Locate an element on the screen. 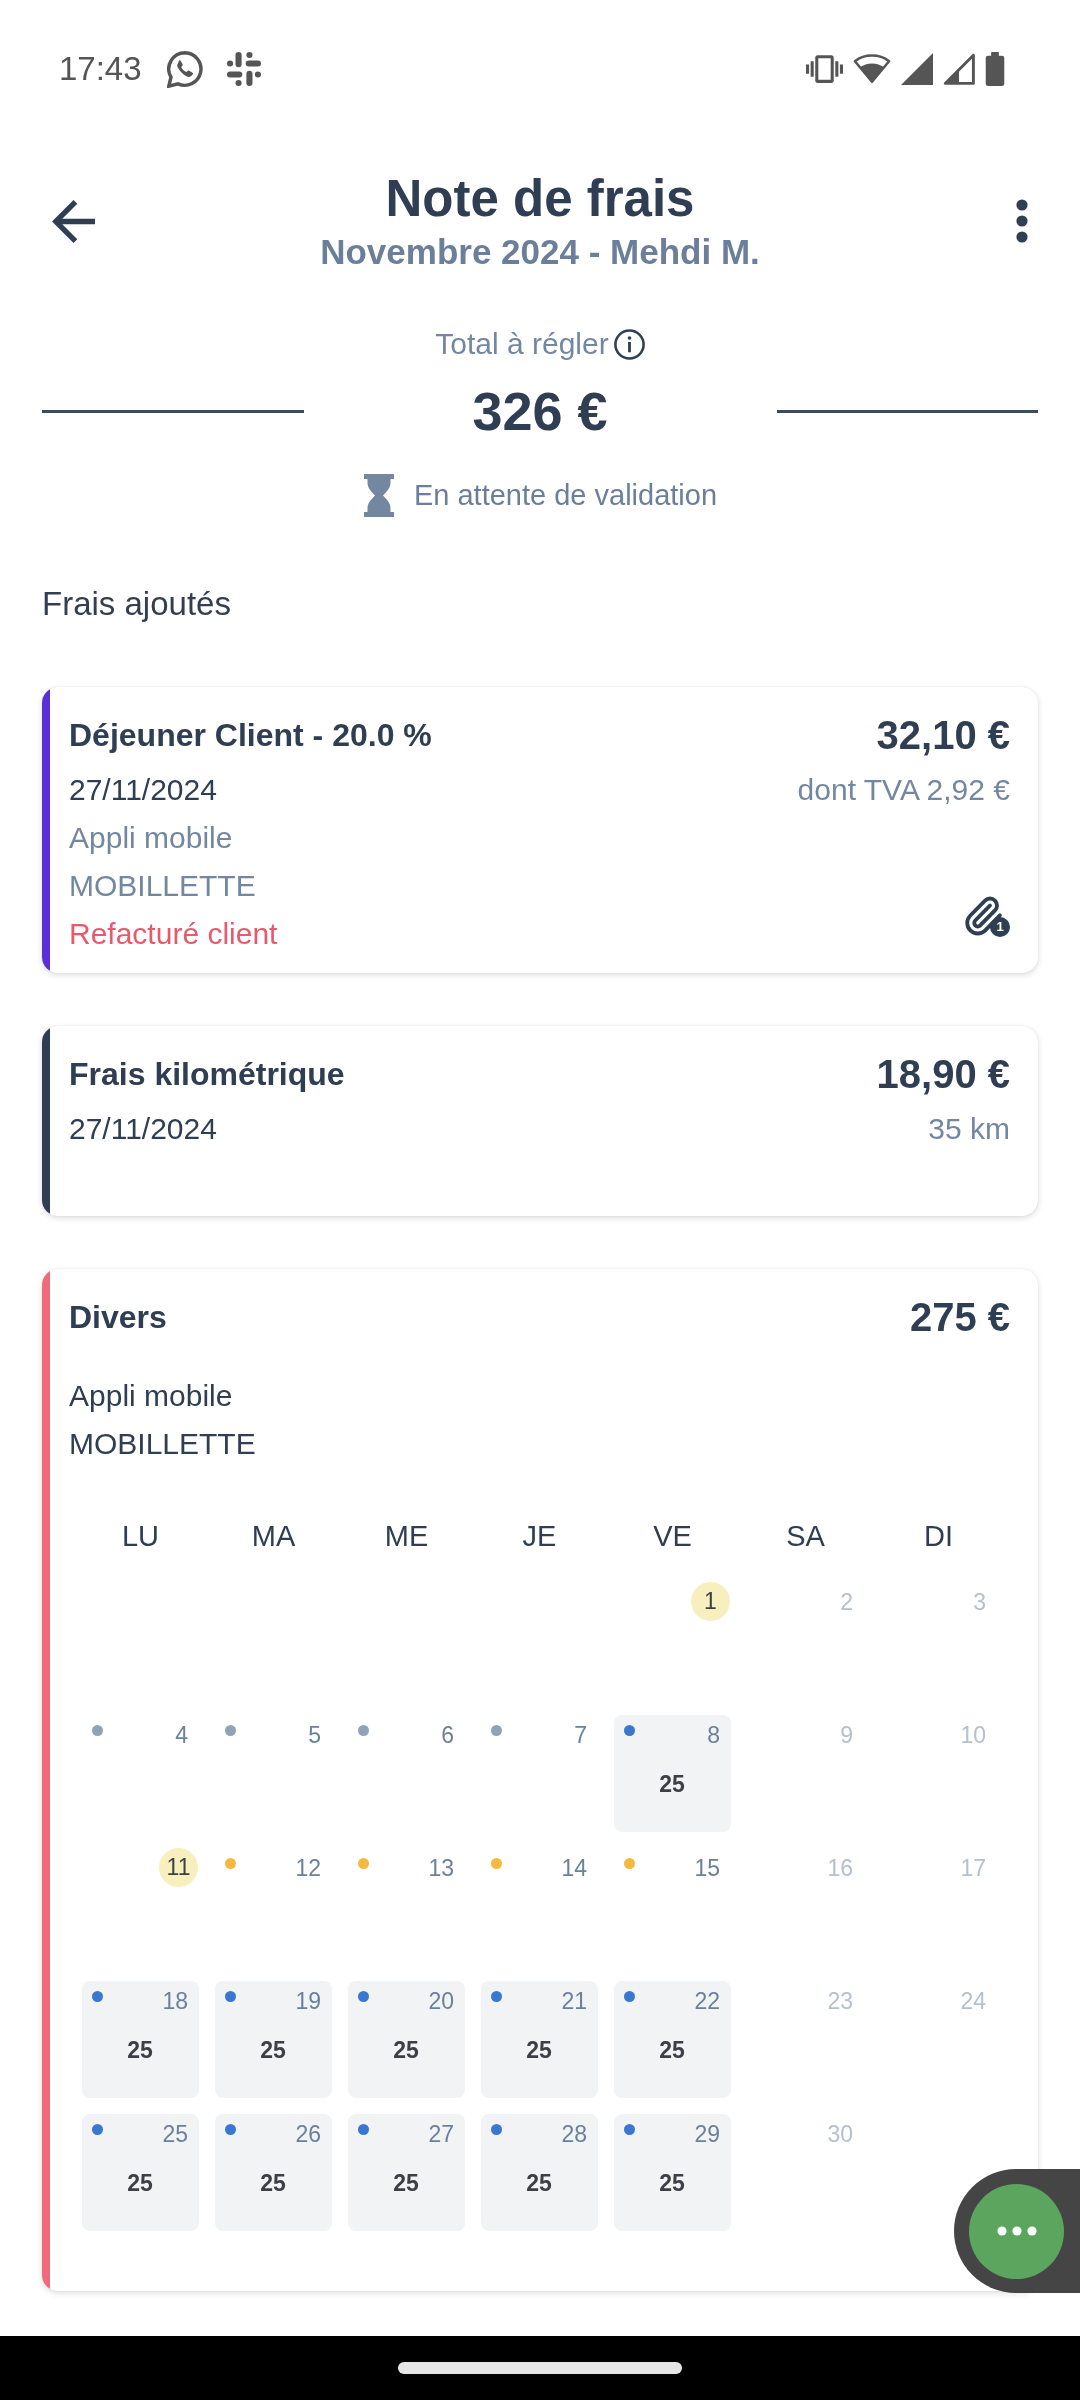  expense-amount: 18,90 € is located at coordinates (943, 1074).